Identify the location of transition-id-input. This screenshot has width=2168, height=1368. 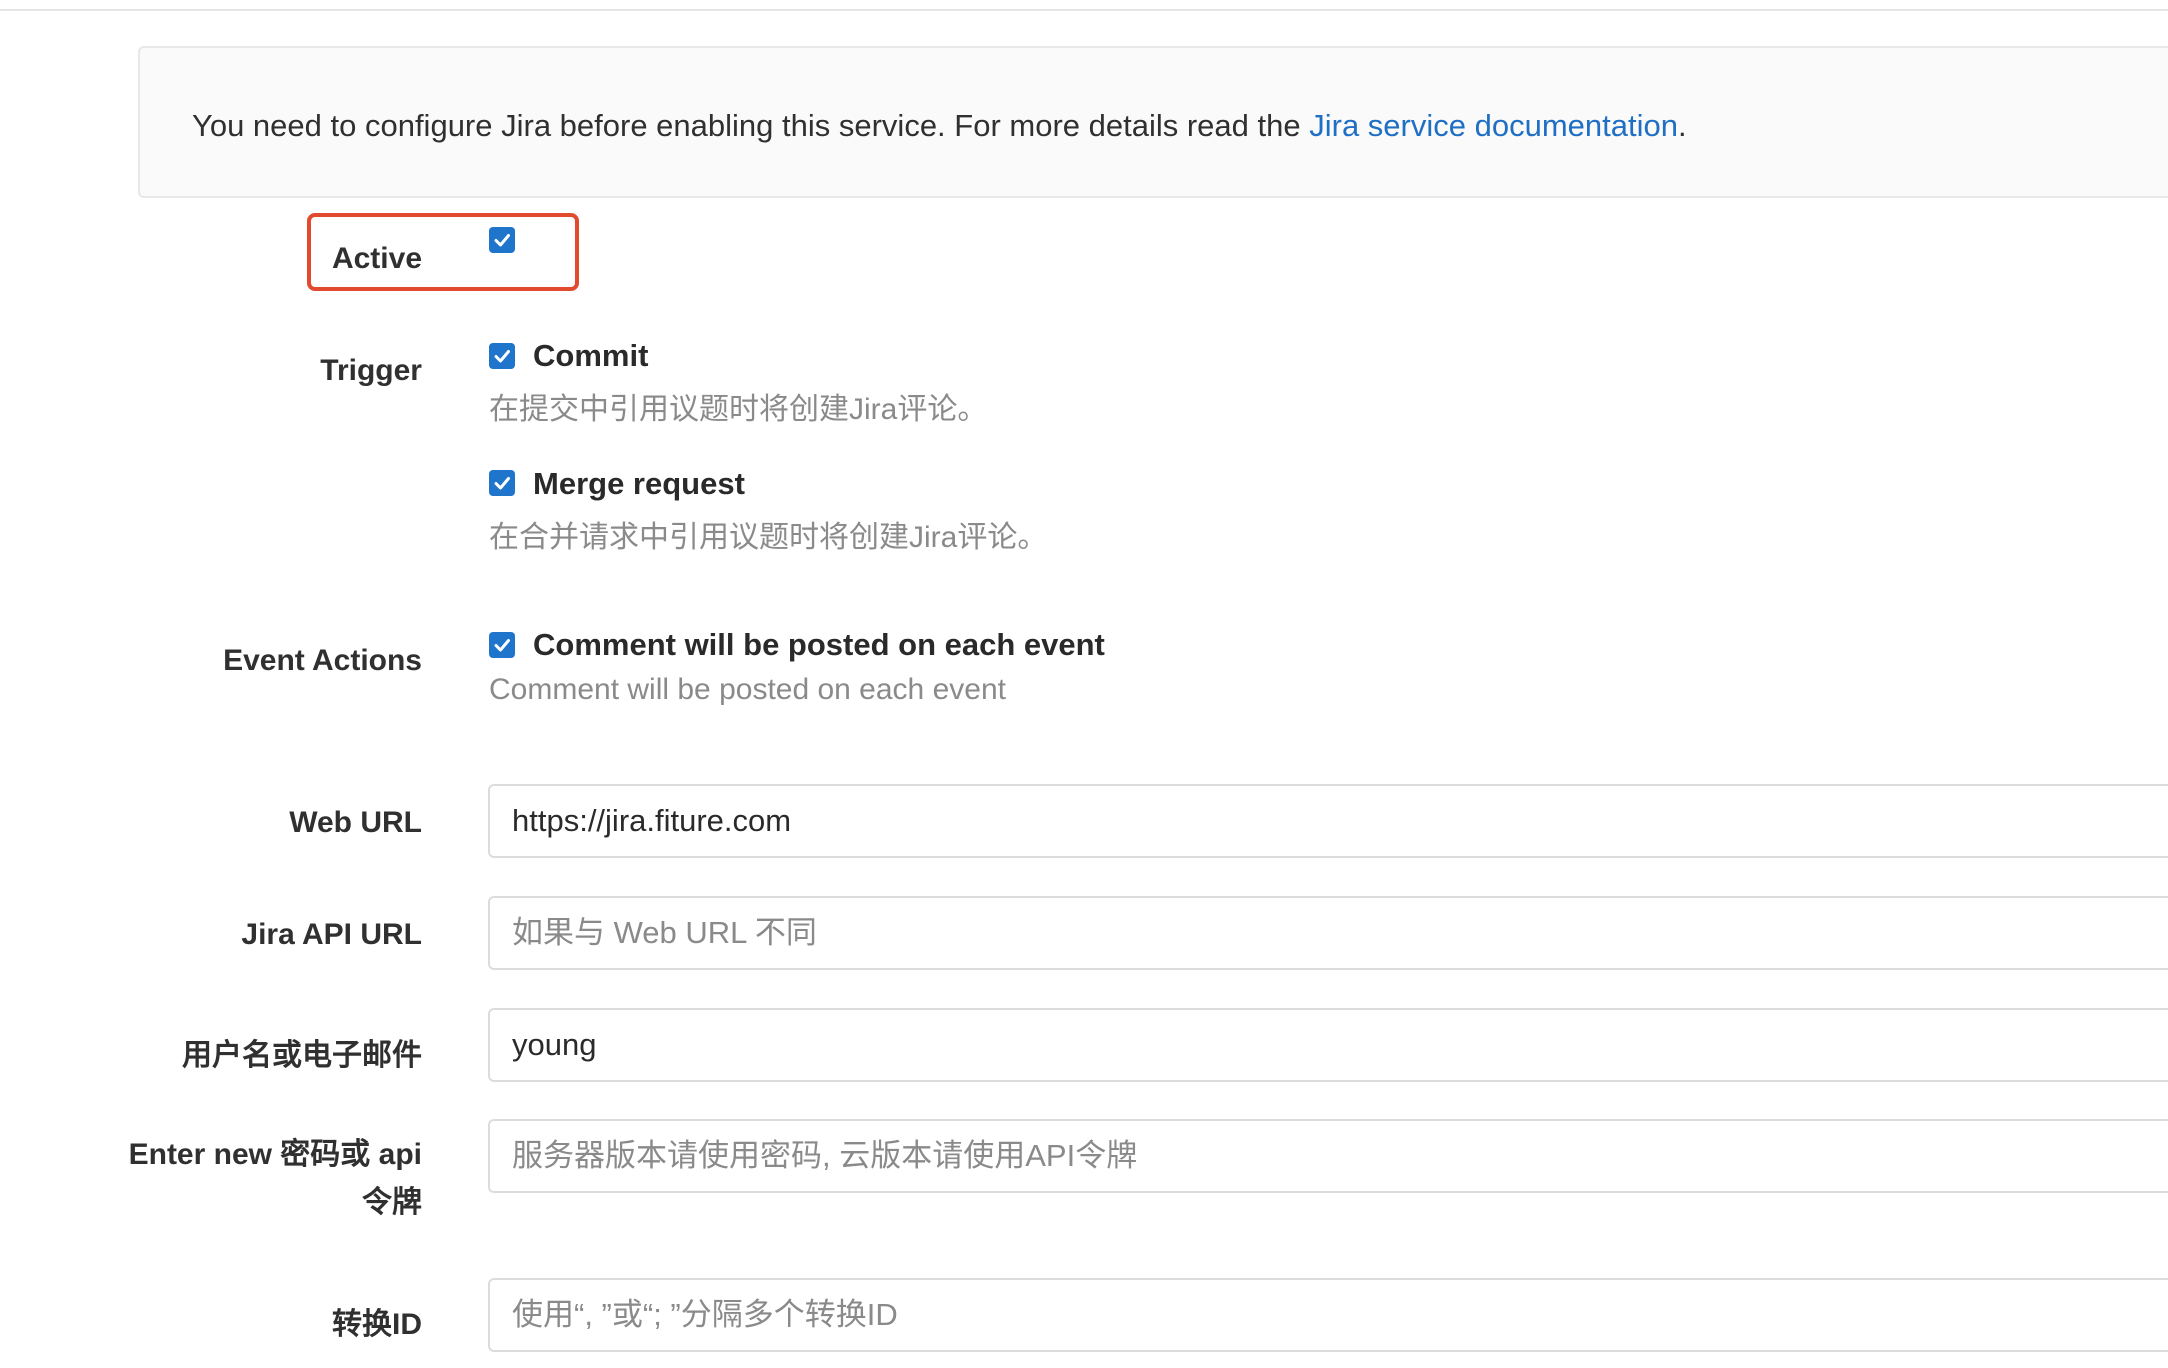
(1328, 1315).